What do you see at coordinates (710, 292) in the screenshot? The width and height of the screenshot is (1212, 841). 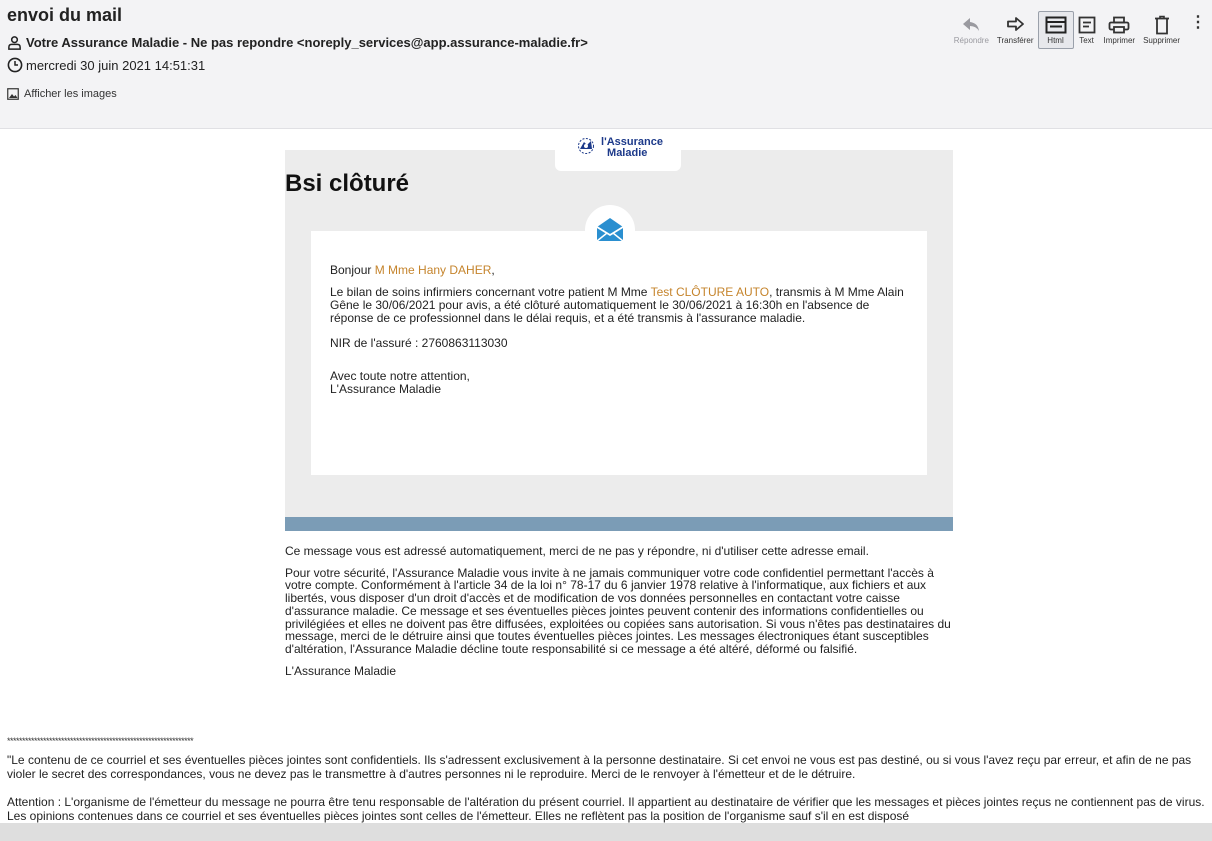 I see `patient-name: Test CLÔTURE AUTO` at bounding box center [710, 292].